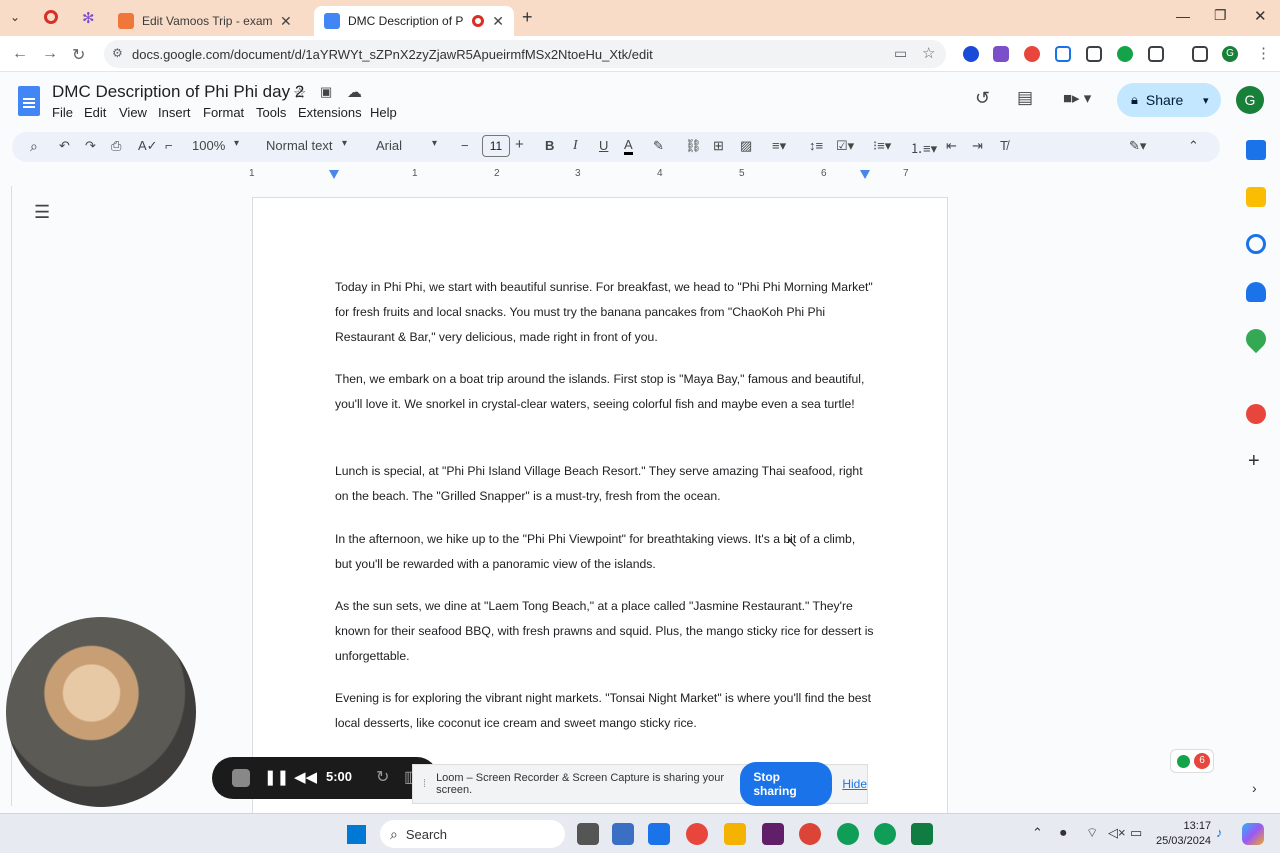 The height and width of the screenshot is (853, 1280). Describe the element at coordinates (299, 93) in the screenshot. I see `star-icon: ☆` at that location.